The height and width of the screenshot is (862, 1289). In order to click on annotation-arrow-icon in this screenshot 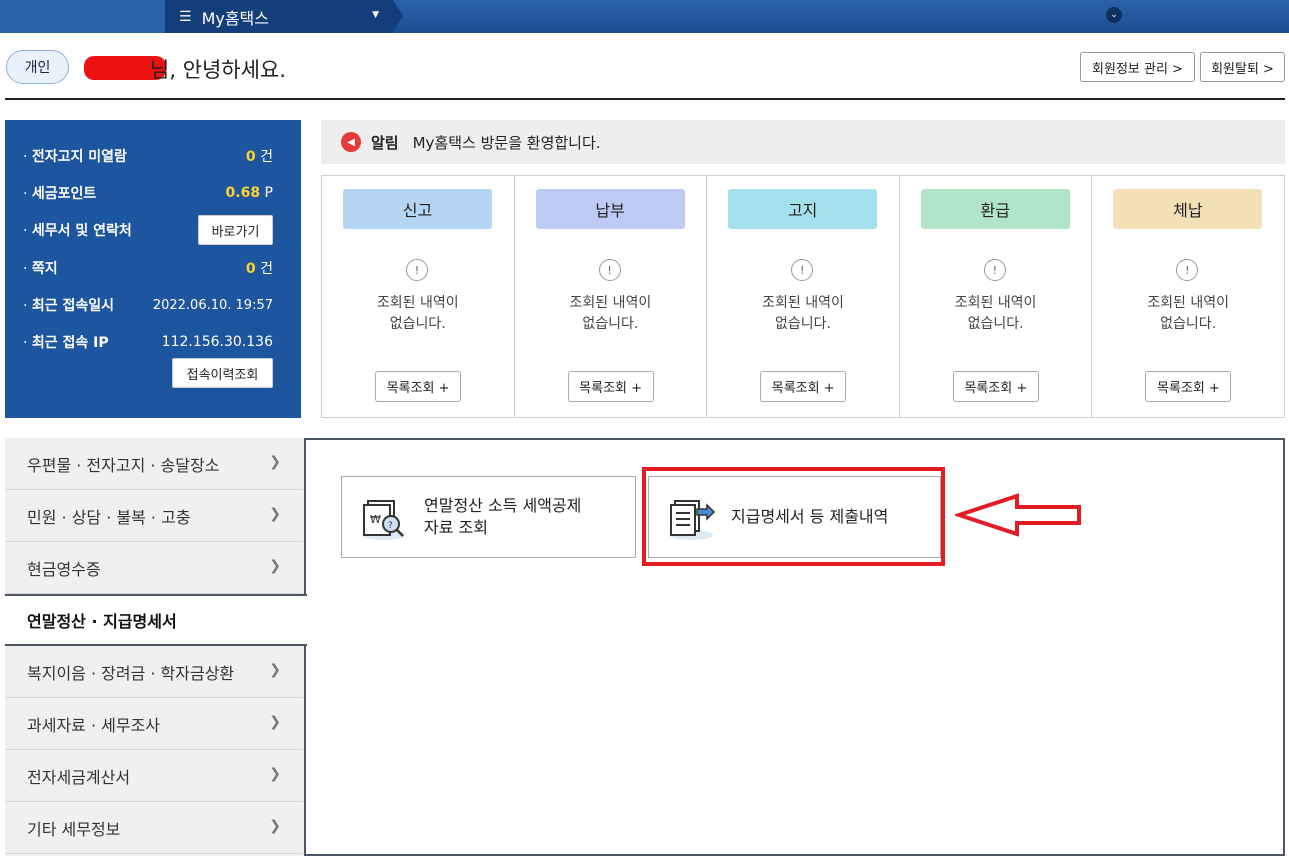, I will do `click(1018, 515)`.